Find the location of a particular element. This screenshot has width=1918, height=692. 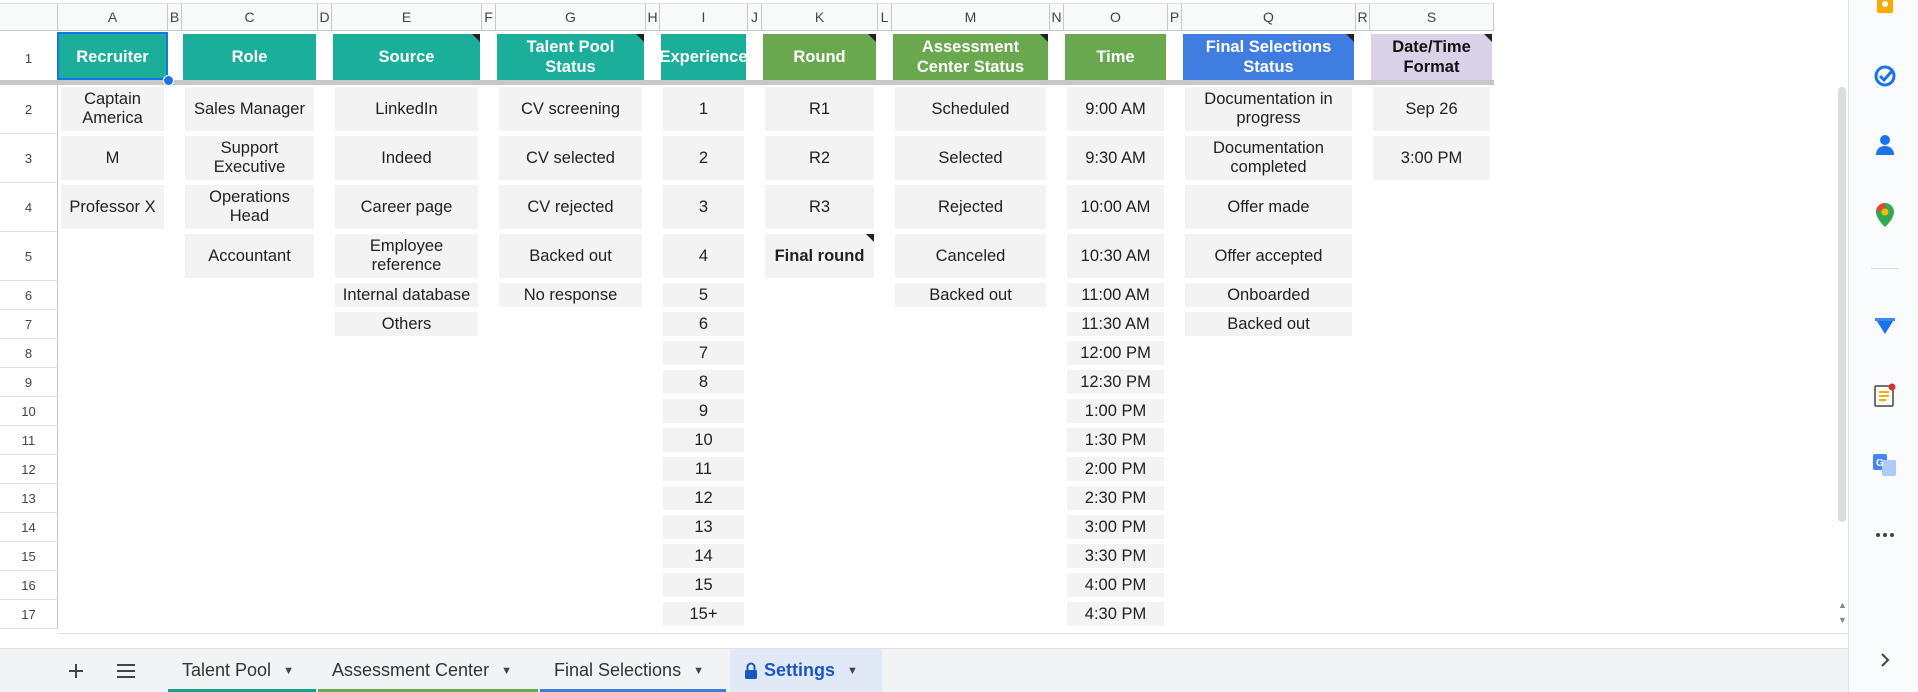

cell-time: 12:30 PM is located at coordinates (1115, 382).